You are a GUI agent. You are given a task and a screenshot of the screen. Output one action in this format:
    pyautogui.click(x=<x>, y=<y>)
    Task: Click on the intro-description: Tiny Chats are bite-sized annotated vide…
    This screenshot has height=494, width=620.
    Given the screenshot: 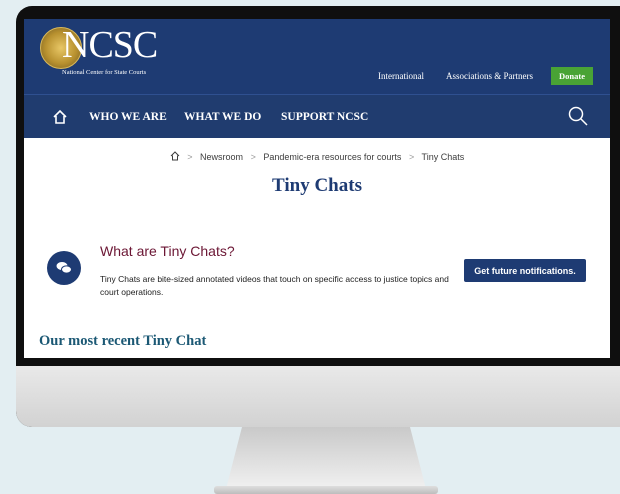 What is the action you would take?
    pyautogui.click(x=274, y=285)
    